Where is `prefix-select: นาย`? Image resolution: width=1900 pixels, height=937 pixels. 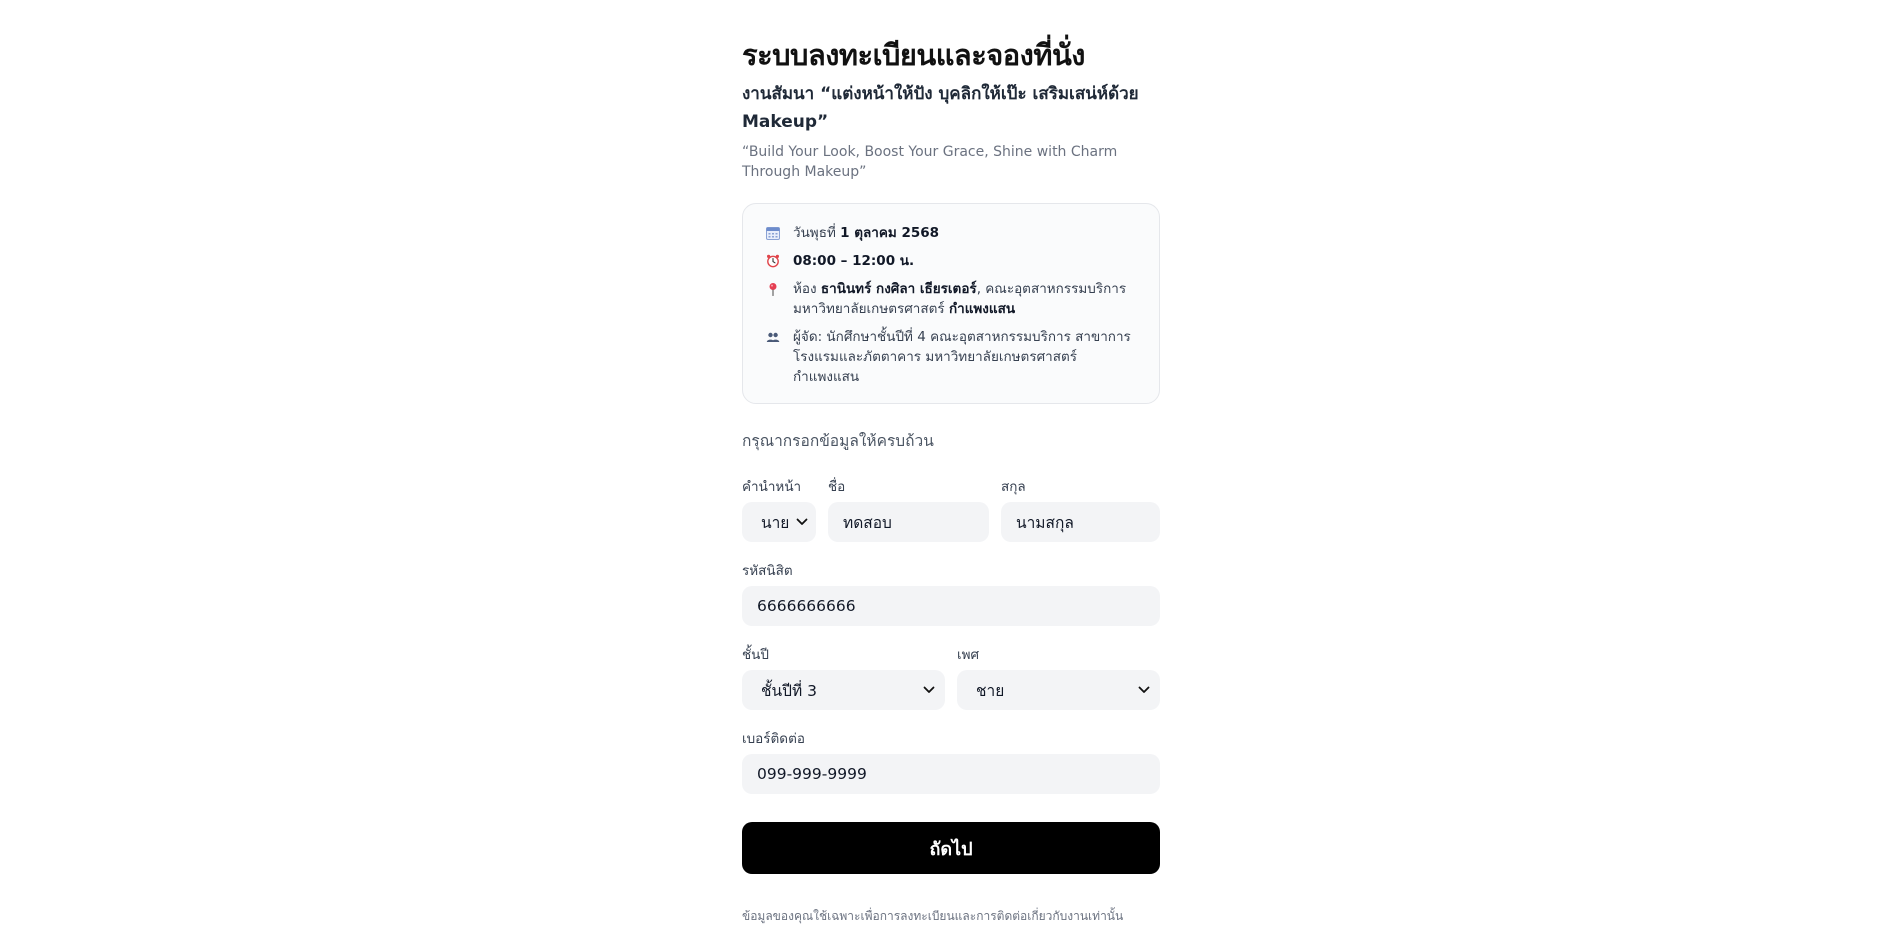
prefix-select: นาย is located at coordinates (779, 522).